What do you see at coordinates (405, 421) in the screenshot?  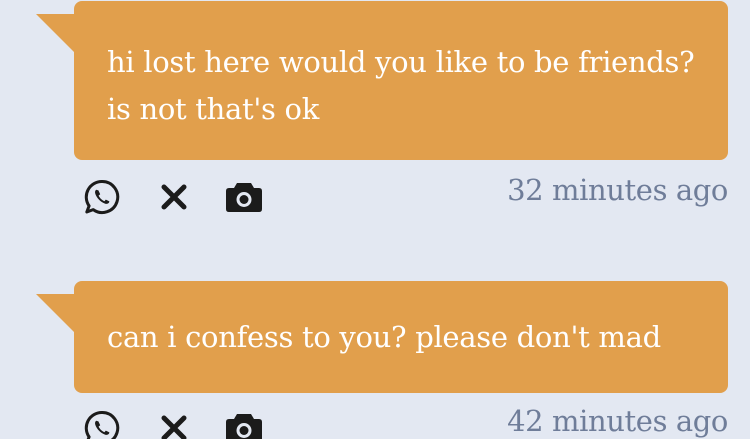 I see `message-actions: 42 minutes ago` at bounding box center [405, 421].